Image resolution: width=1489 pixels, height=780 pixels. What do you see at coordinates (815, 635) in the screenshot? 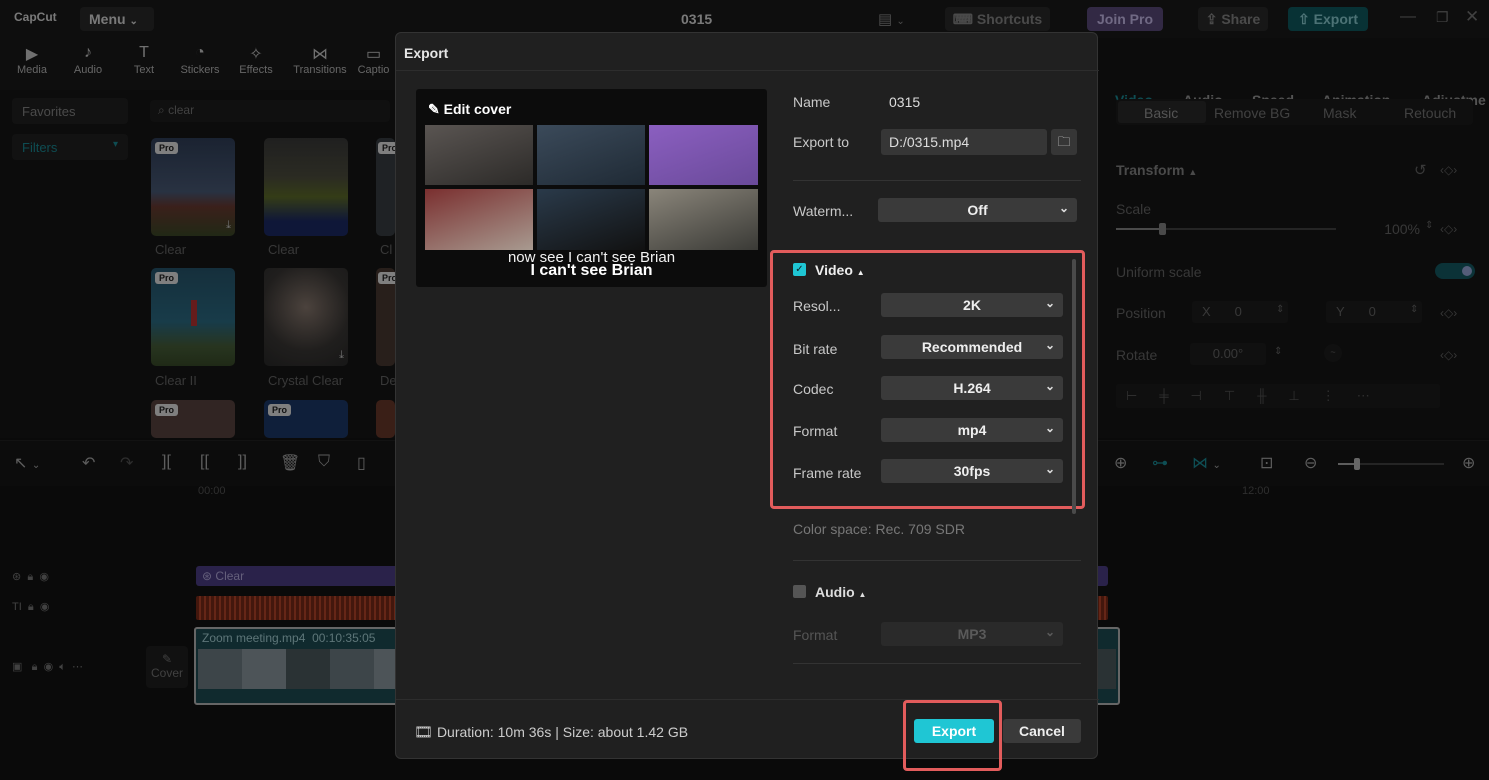
I see `audio-format-label: Format` at bounding box center [815, 635].